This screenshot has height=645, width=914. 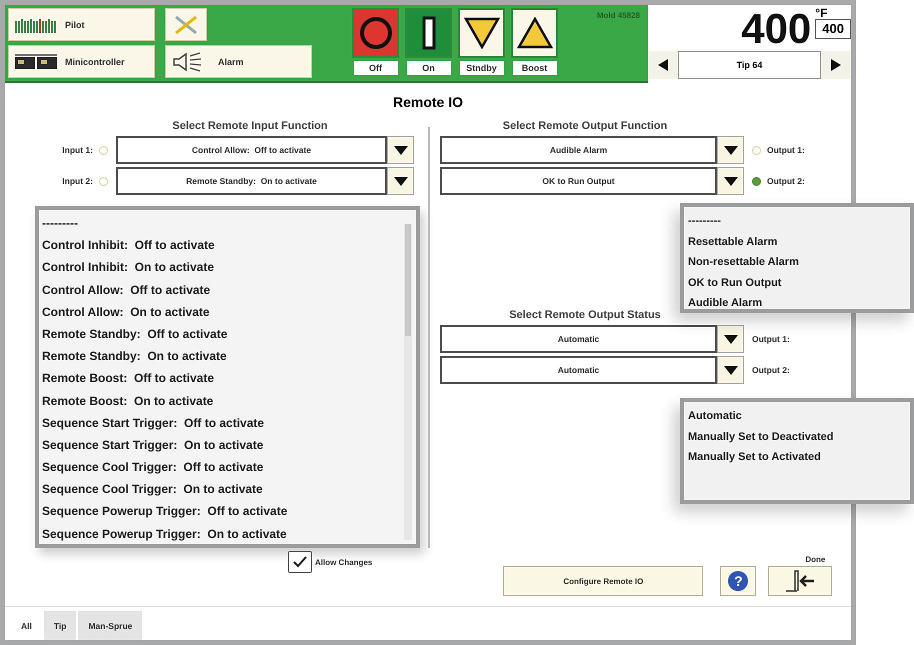 I want to click on done-button, so click(x=800, y=581).